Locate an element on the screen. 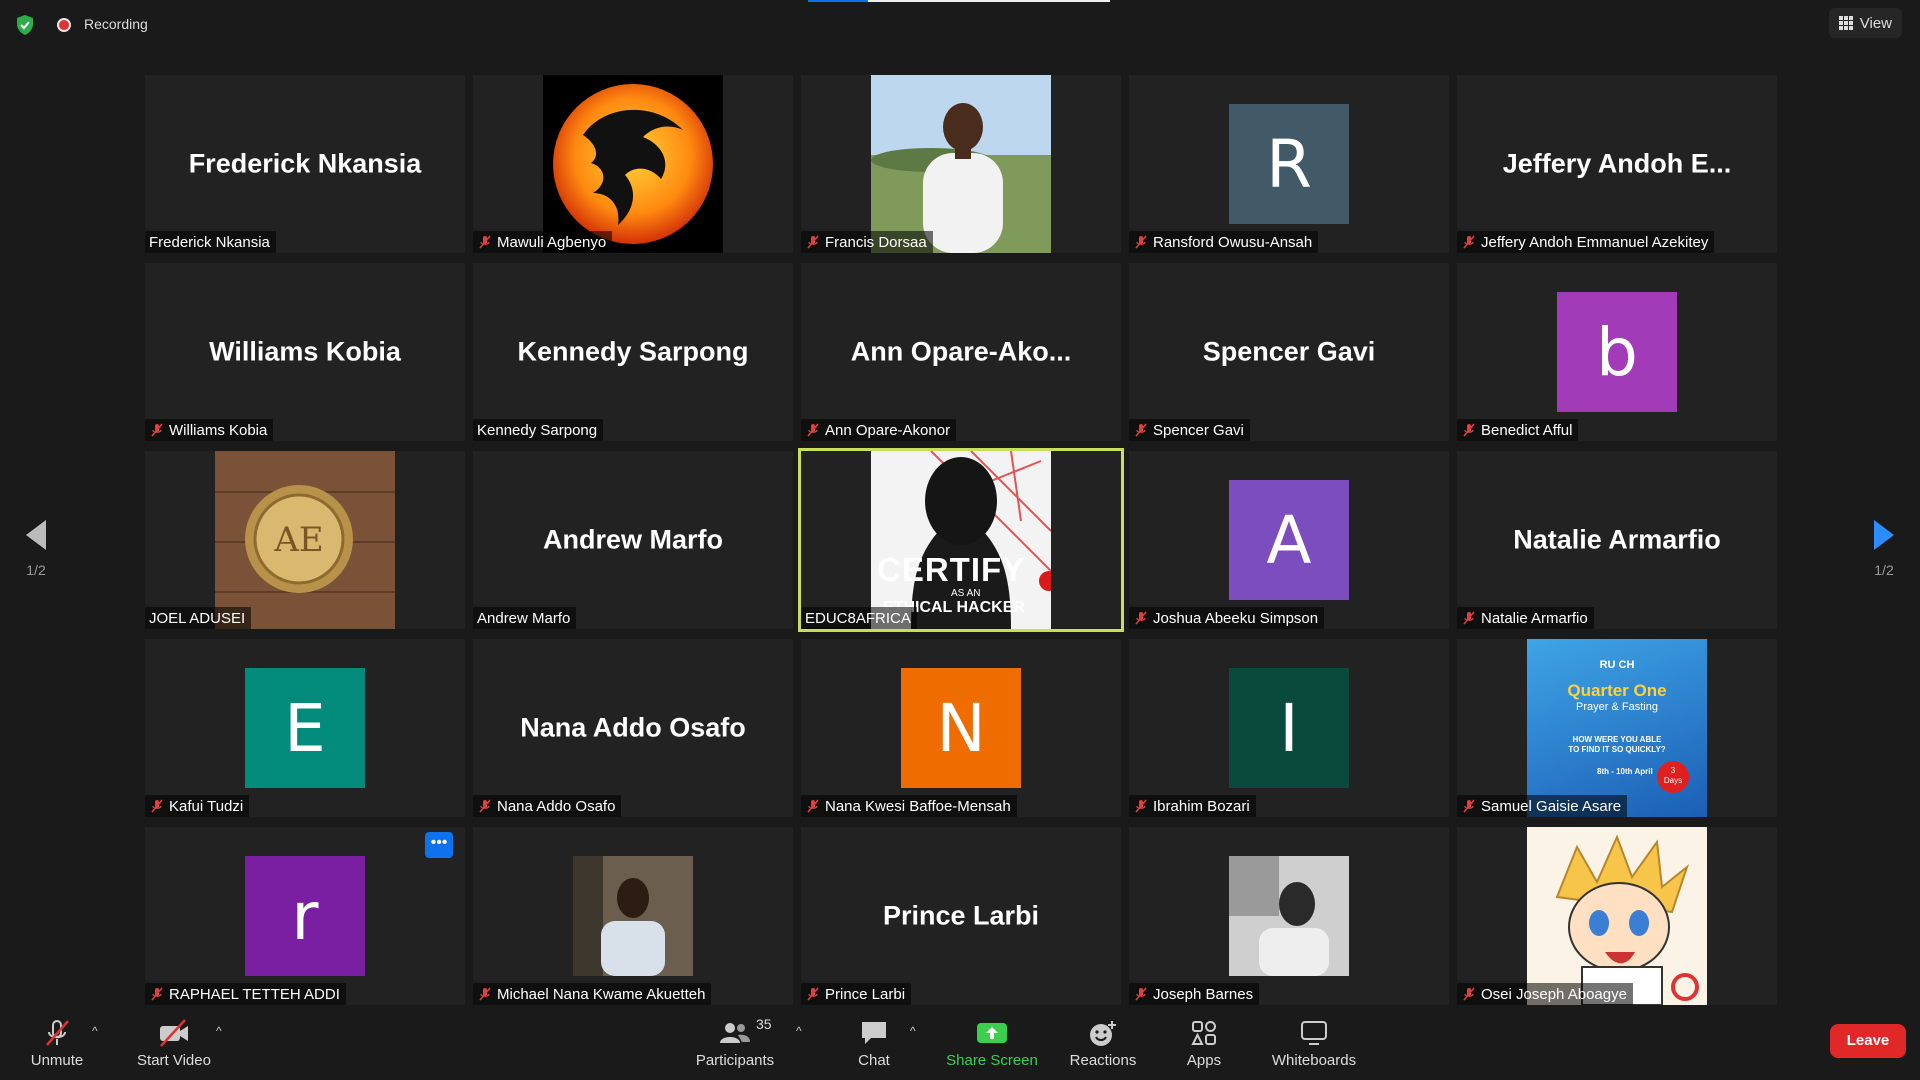  participant-avatar: r is located at coordinates (305, 916).